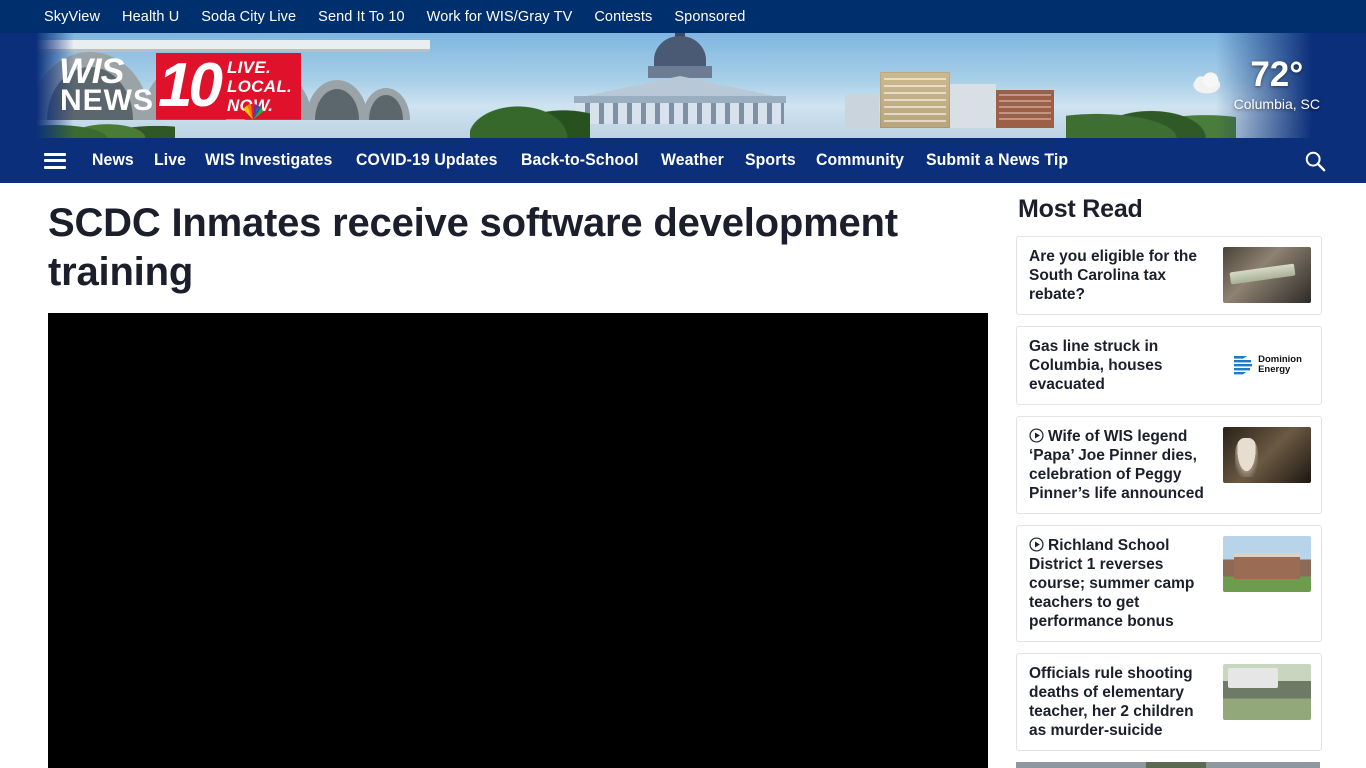 The image size is (1366, 768). Describe the element at coordinates (55, 160) in the screenshot. I see `hamburger-icon` at that location.